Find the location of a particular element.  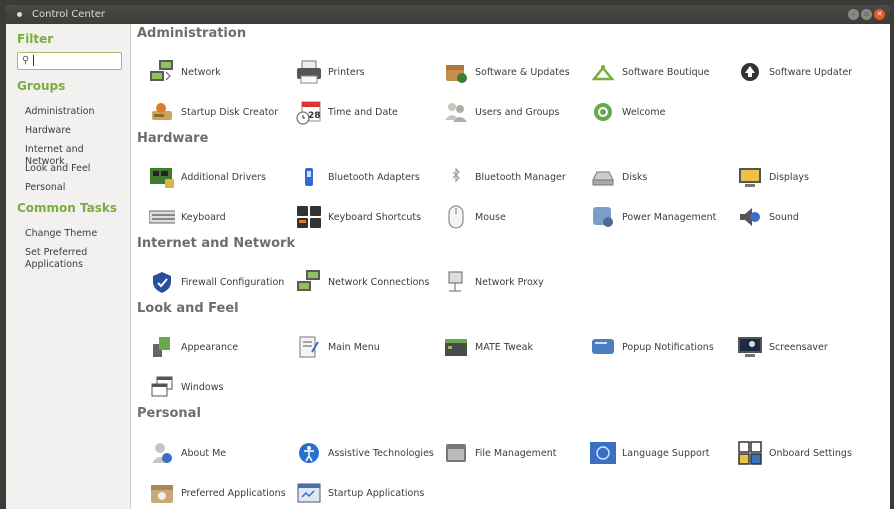

groups-heading: Groups is located at coordinates (41, 86).